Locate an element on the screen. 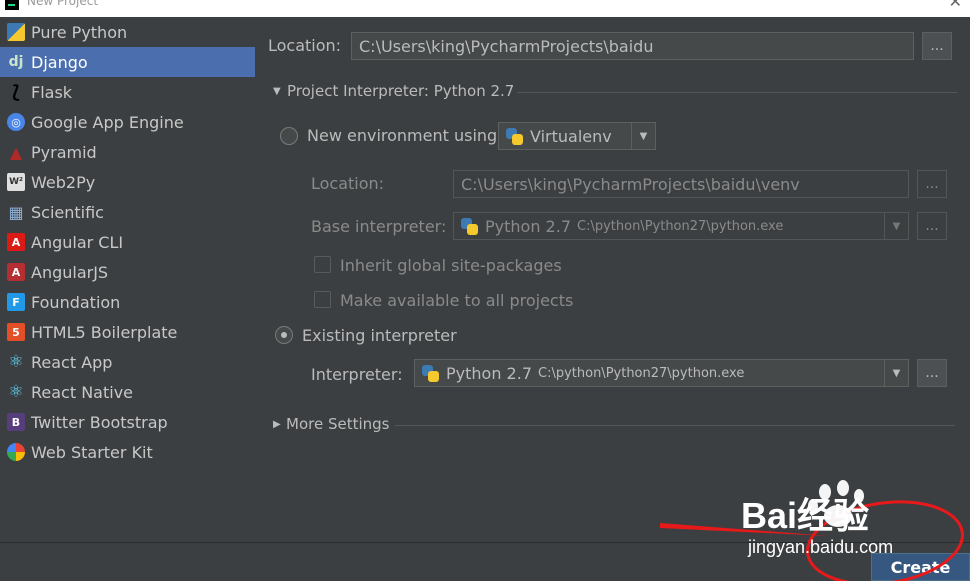 This screenshot has width=970, height=581. location-field: C:\Users\king\PycharmProjects\baidu is located at coordinates (632, 46).